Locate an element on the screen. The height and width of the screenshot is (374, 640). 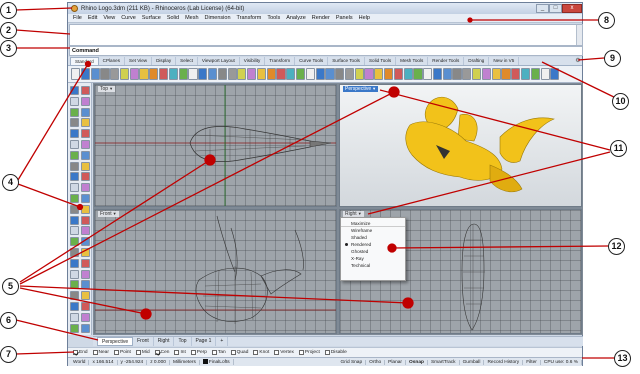
osnap-int: Int is located at coordinates (180, 352).